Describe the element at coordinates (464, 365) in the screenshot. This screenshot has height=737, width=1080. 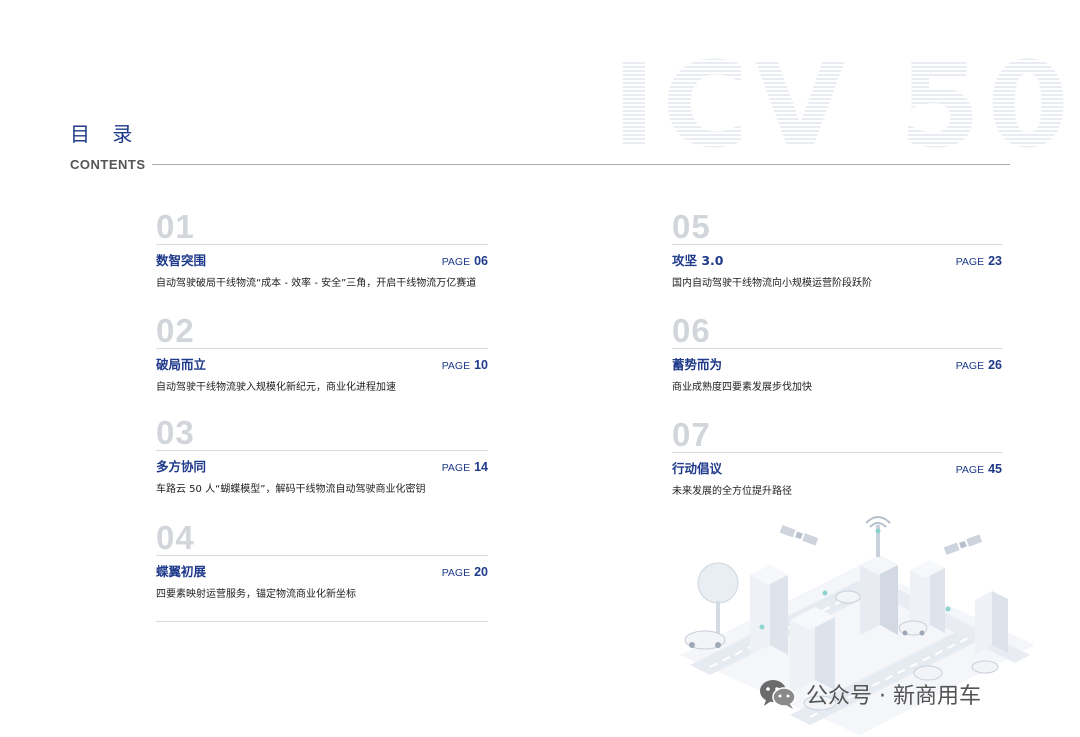
I see `page-ref: PAGE 10` at that location.